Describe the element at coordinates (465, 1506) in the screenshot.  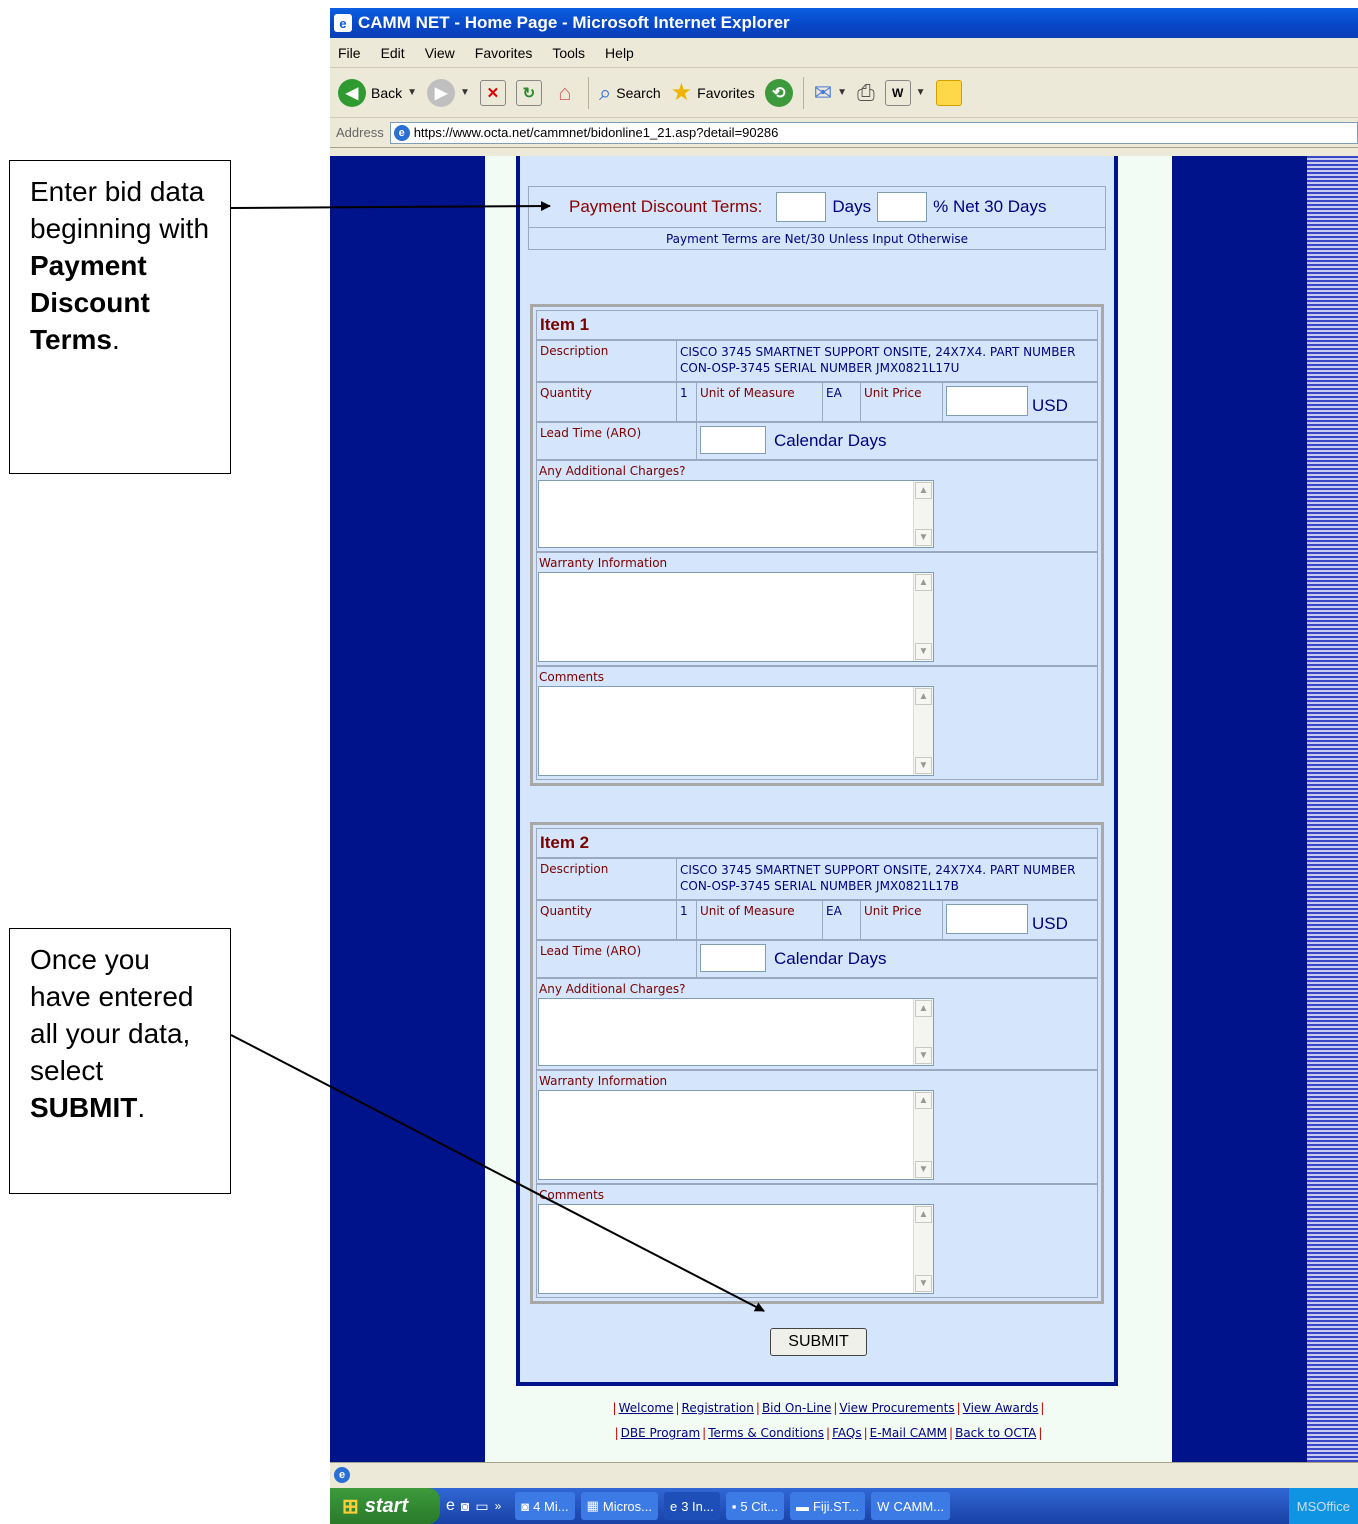
I see `quicklaunch-outlook-icon: ◙` at that location.